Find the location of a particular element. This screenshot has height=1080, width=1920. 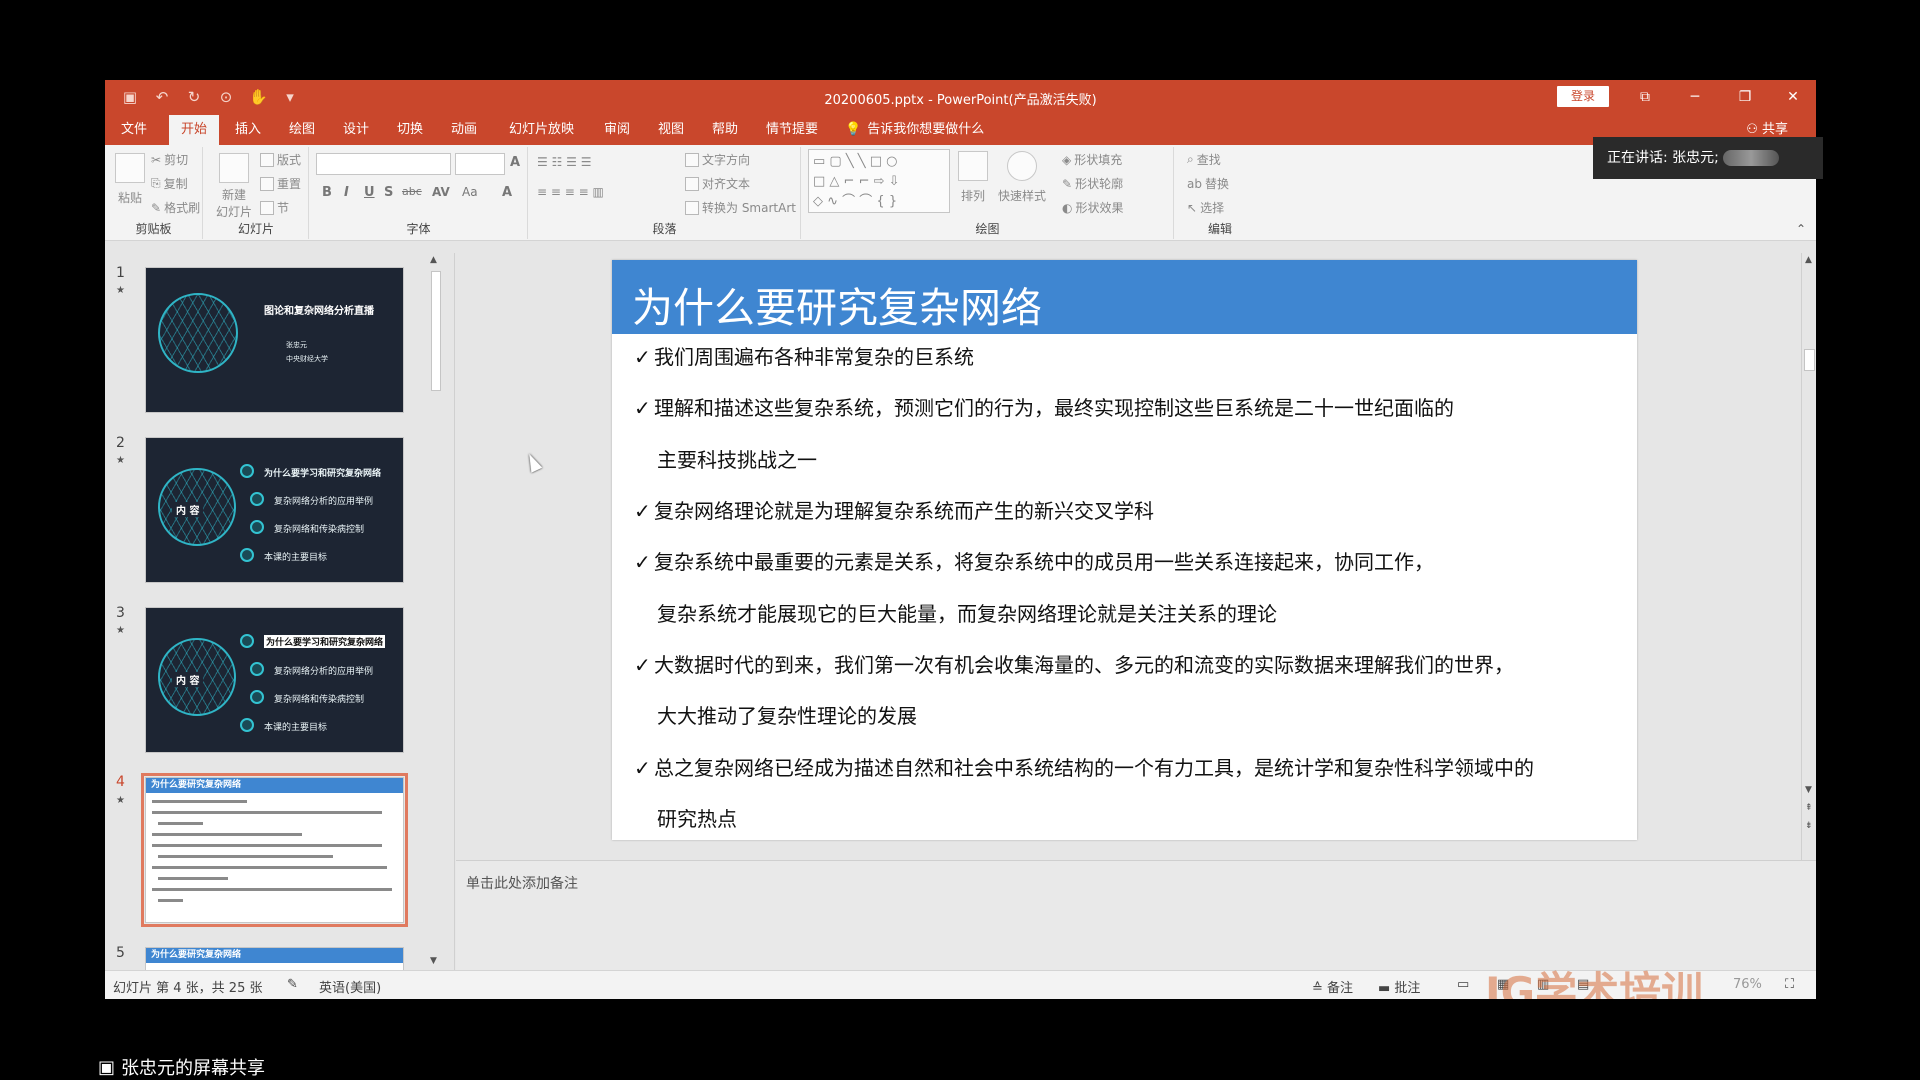

smartart-button: 转换为 SmartArt is located at coordinates (740, 207).